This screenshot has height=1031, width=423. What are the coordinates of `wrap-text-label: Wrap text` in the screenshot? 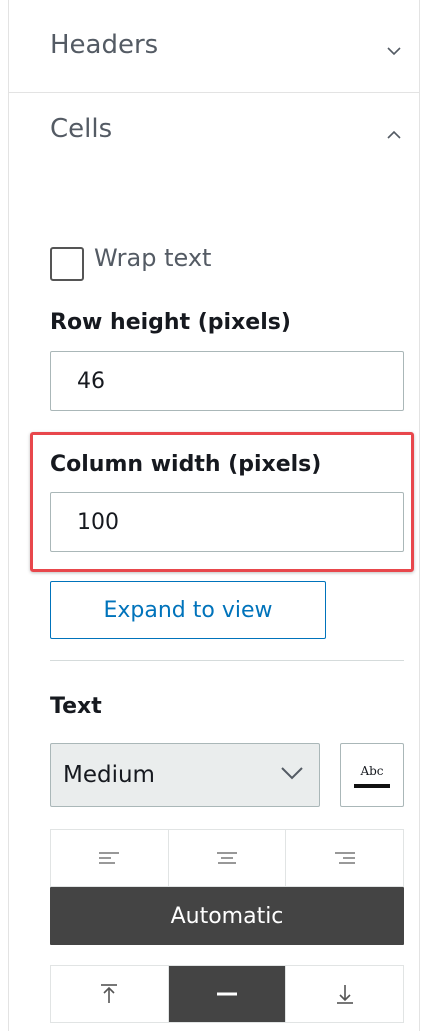 It's located at (153, 258).